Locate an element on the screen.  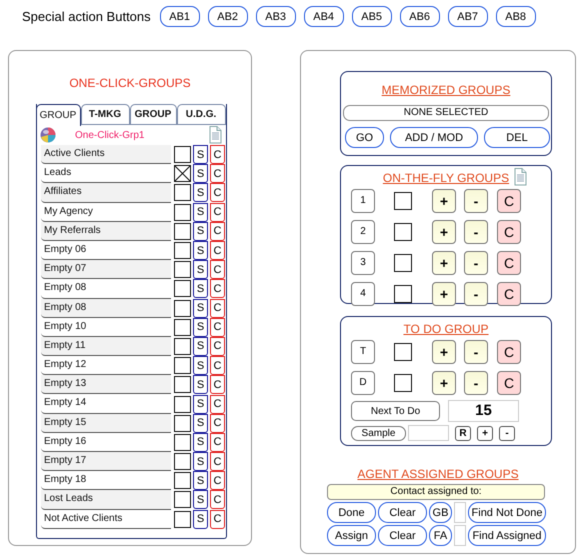
code-button: FA is located at coordinates (440, 535).